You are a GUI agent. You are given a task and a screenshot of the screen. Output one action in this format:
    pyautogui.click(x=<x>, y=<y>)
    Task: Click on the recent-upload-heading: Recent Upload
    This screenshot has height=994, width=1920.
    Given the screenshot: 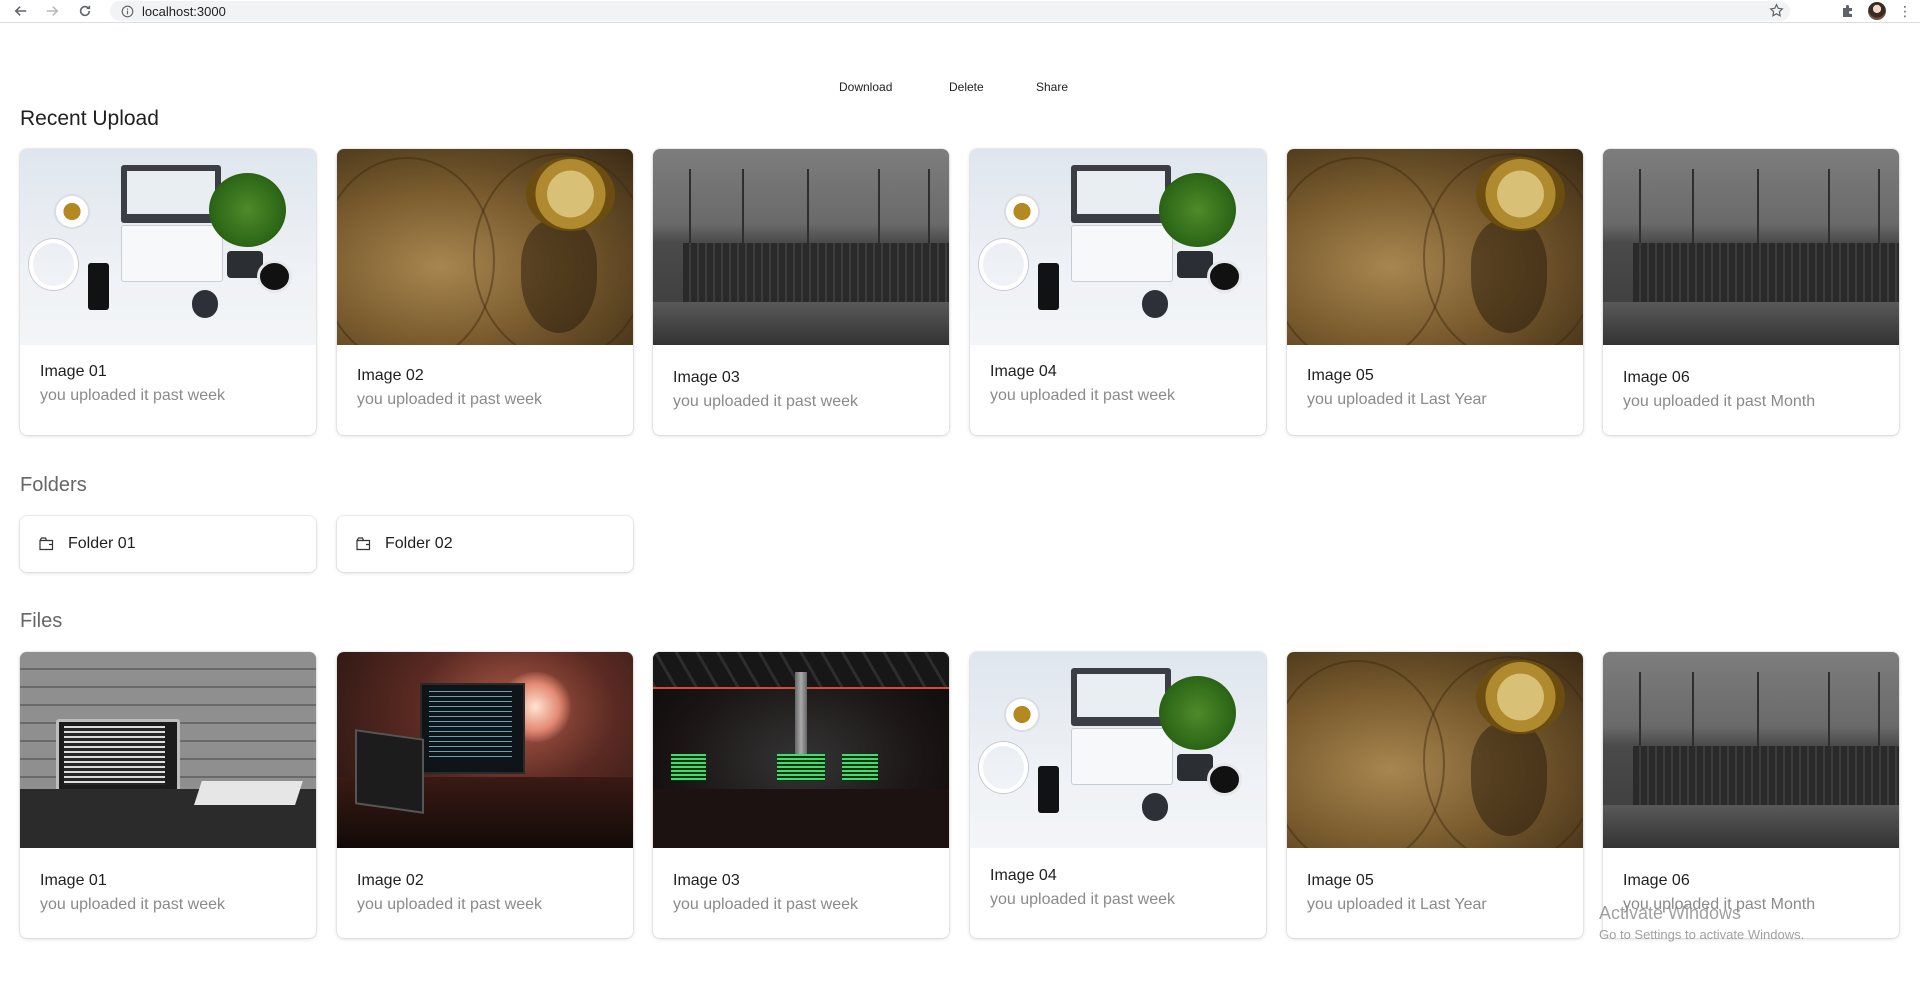 What is the action you would take?
    pyautogui.click(x=89, y=118)
    